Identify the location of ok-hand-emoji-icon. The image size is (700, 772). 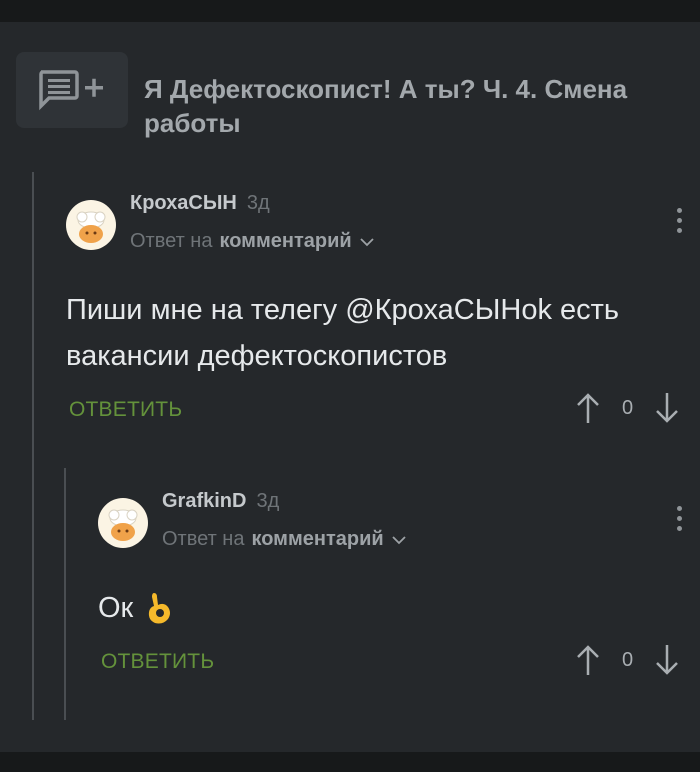
(160, 608).